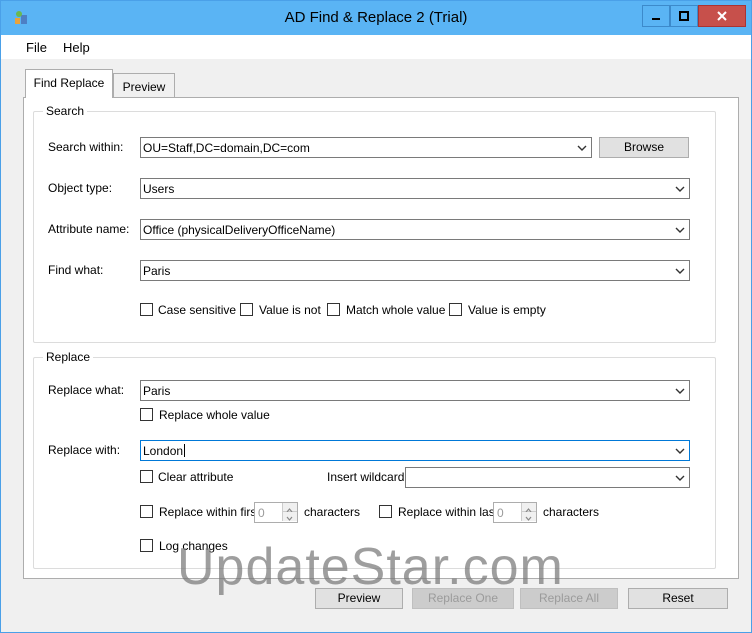  What do you see at coordinates (36, 47) in the screenshot?
I see `menu-file: File` at bounding box center [36, 47].